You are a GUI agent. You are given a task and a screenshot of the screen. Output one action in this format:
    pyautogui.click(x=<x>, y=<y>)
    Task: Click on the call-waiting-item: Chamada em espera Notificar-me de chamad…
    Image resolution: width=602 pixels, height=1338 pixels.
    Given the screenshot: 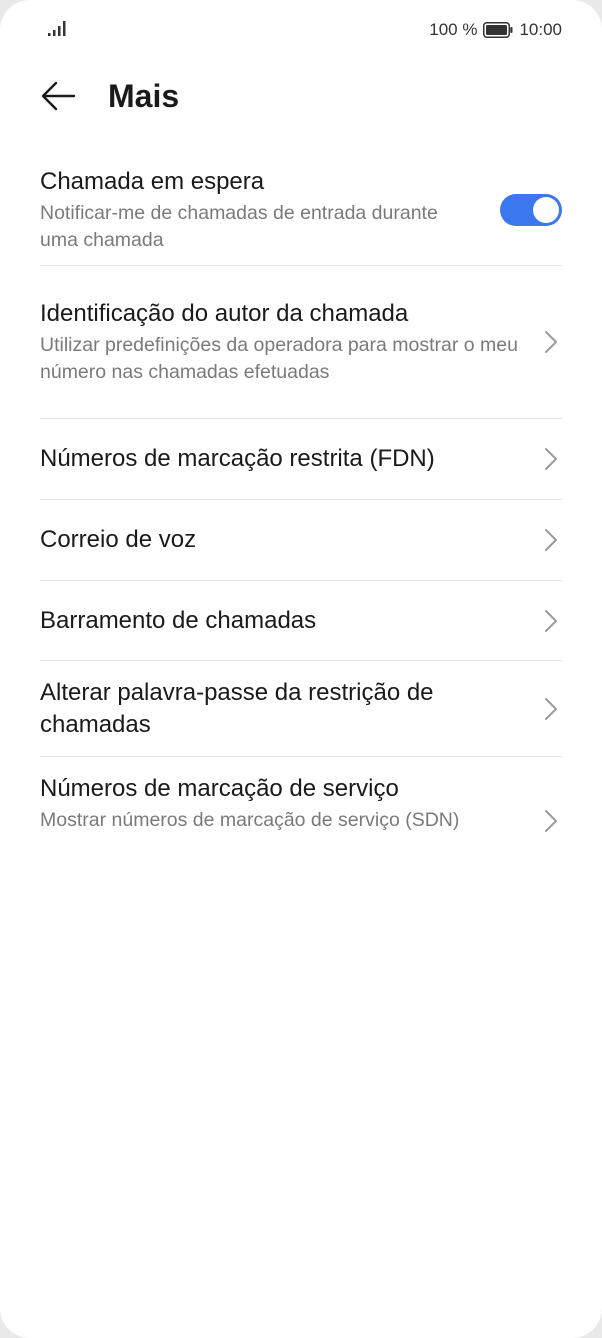 What is the action you would take?
    pyautogui.click(x=301, y=208)
    